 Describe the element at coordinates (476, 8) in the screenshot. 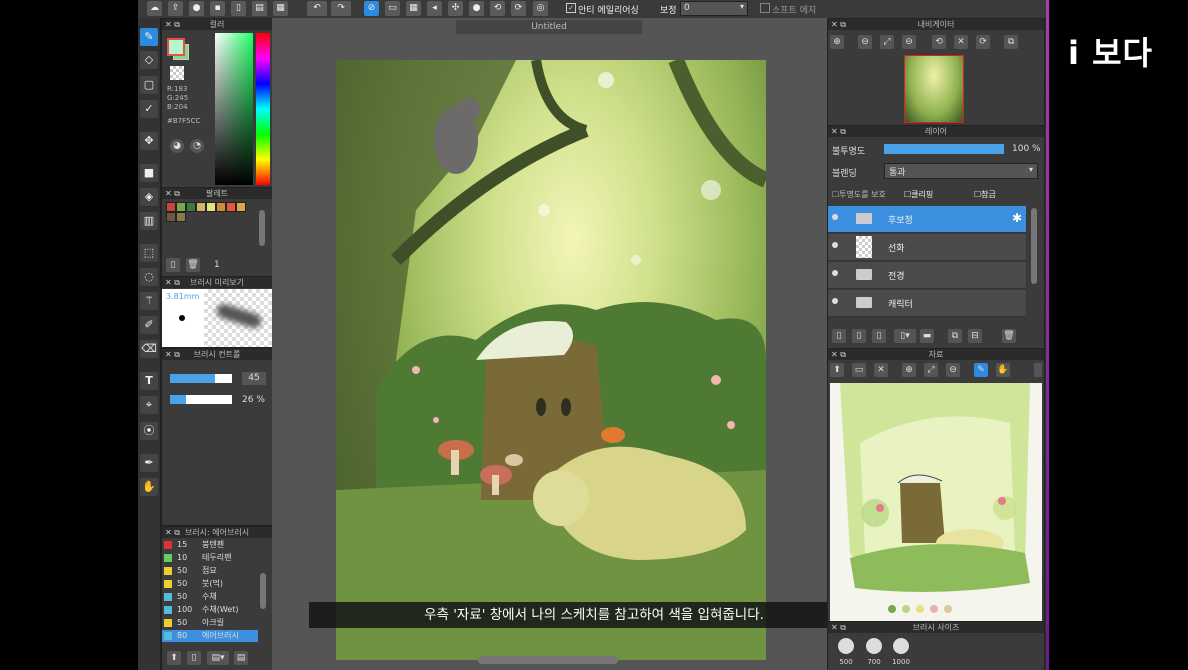

I see `circle-icon: ●` at that location.